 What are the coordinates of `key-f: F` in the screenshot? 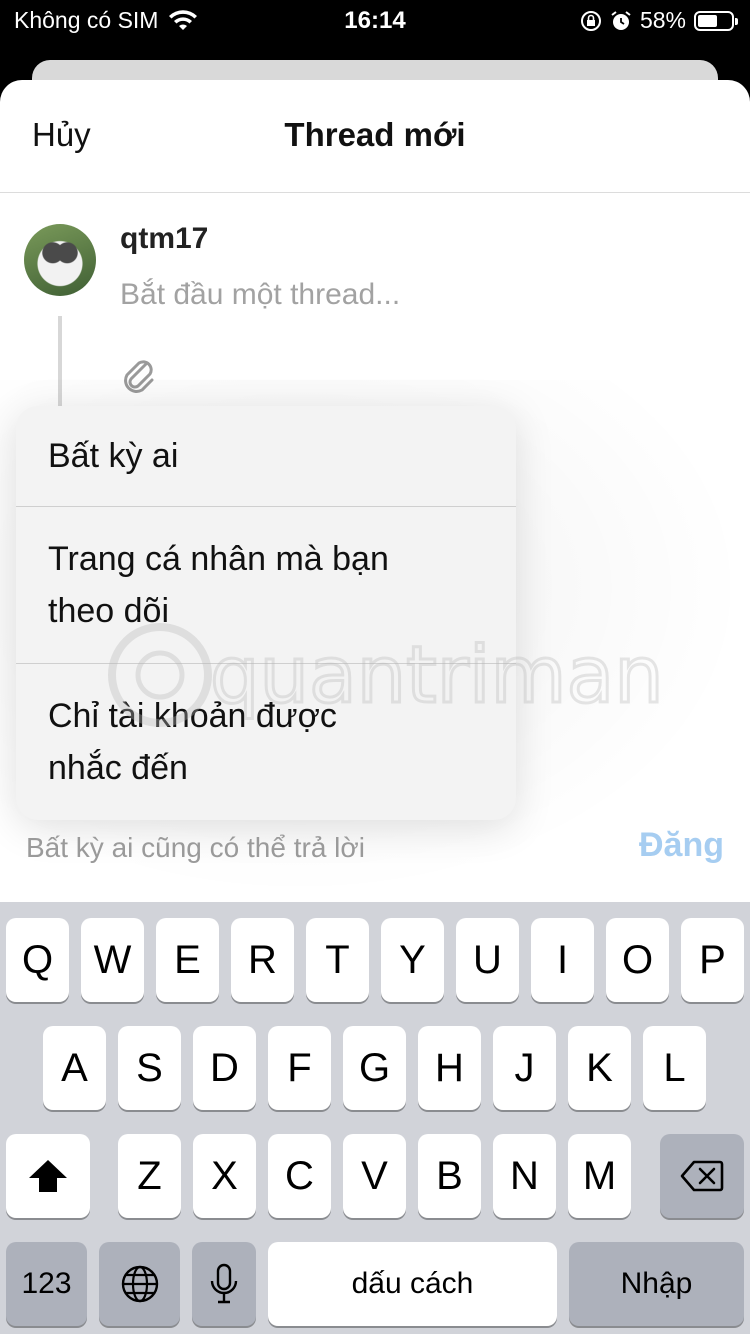 It's located at (299, 1068).